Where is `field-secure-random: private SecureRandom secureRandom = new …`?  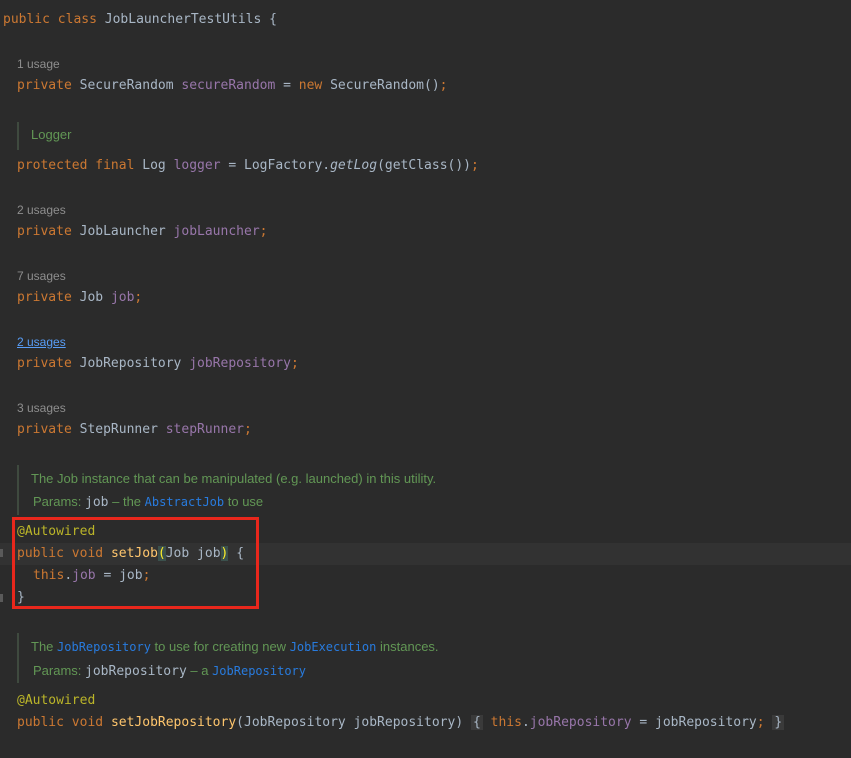
field-secure-random: private SecureRandom secureRandom = new … is located at coordinates (232, 85).